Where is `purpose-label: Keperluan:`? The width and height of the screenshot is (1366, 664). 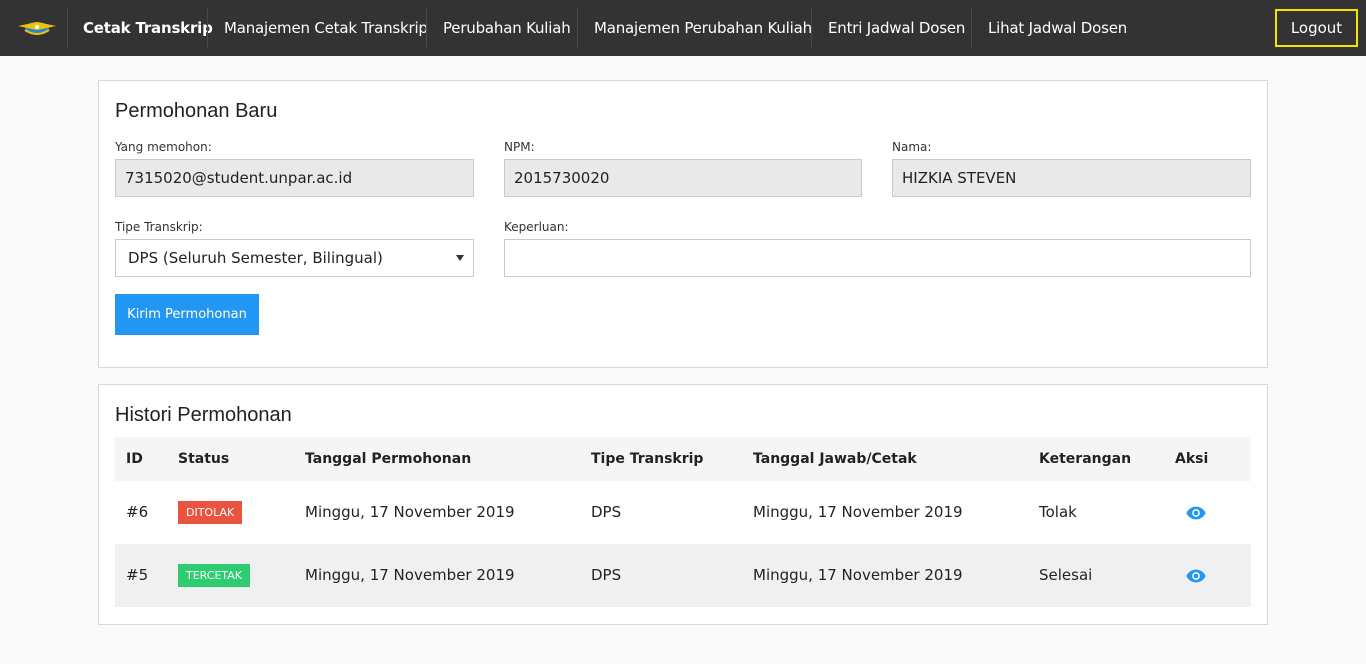
purpose-label: Keperluan: is located at coordinates (536, 227).